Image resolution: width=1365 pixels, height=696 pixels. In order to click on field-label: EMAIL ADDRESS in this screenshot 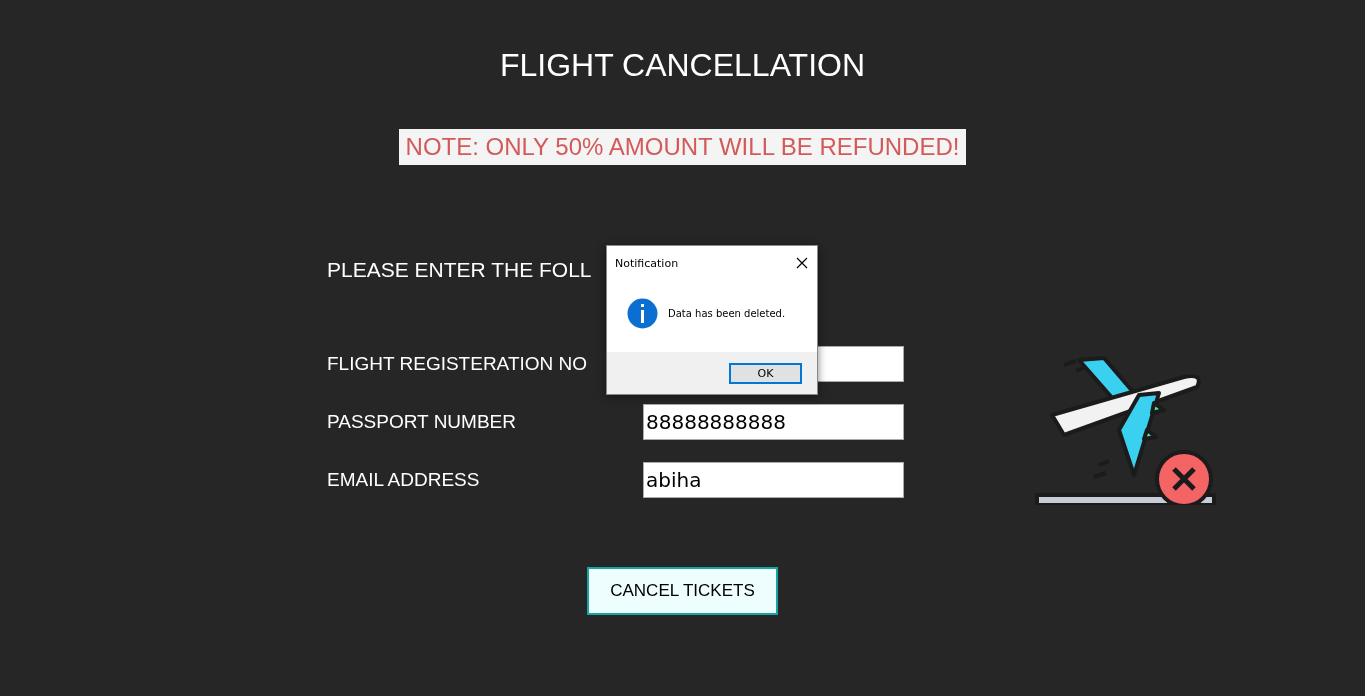, I will do `click(404, 480)`.